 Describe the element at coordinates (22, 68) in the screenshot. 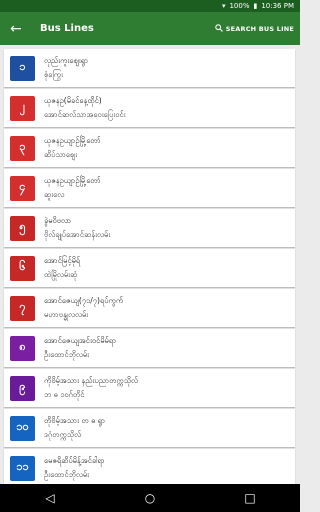

I see `route-number-badge: ၁` at that location.